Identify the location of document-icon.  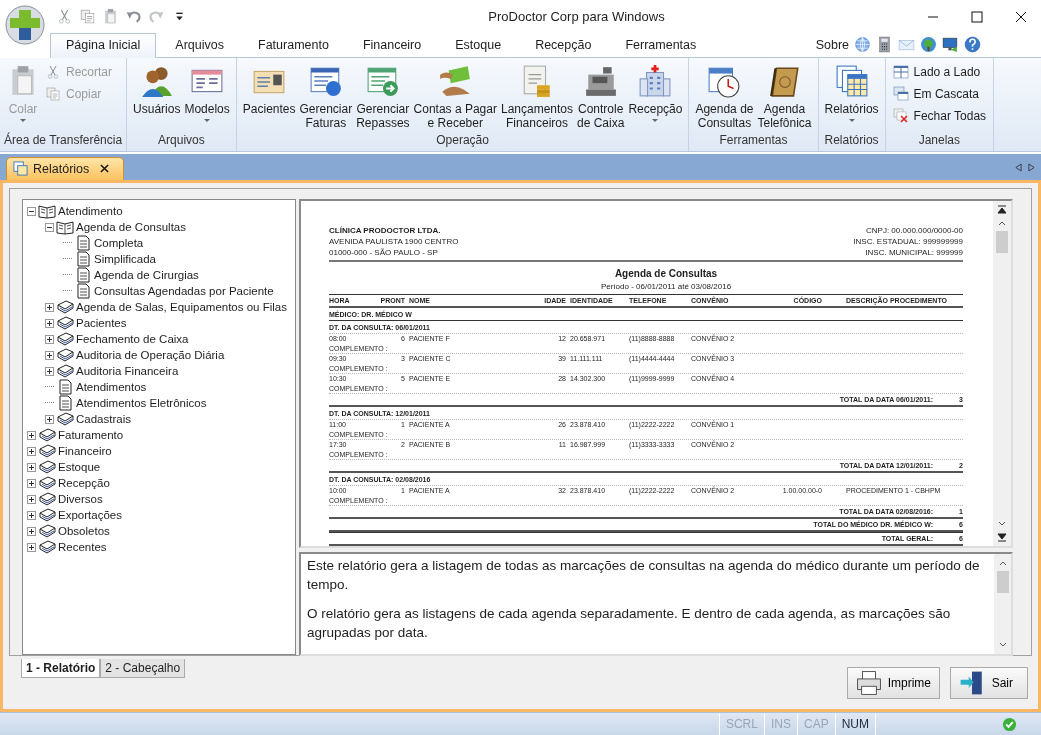
(83, 291).